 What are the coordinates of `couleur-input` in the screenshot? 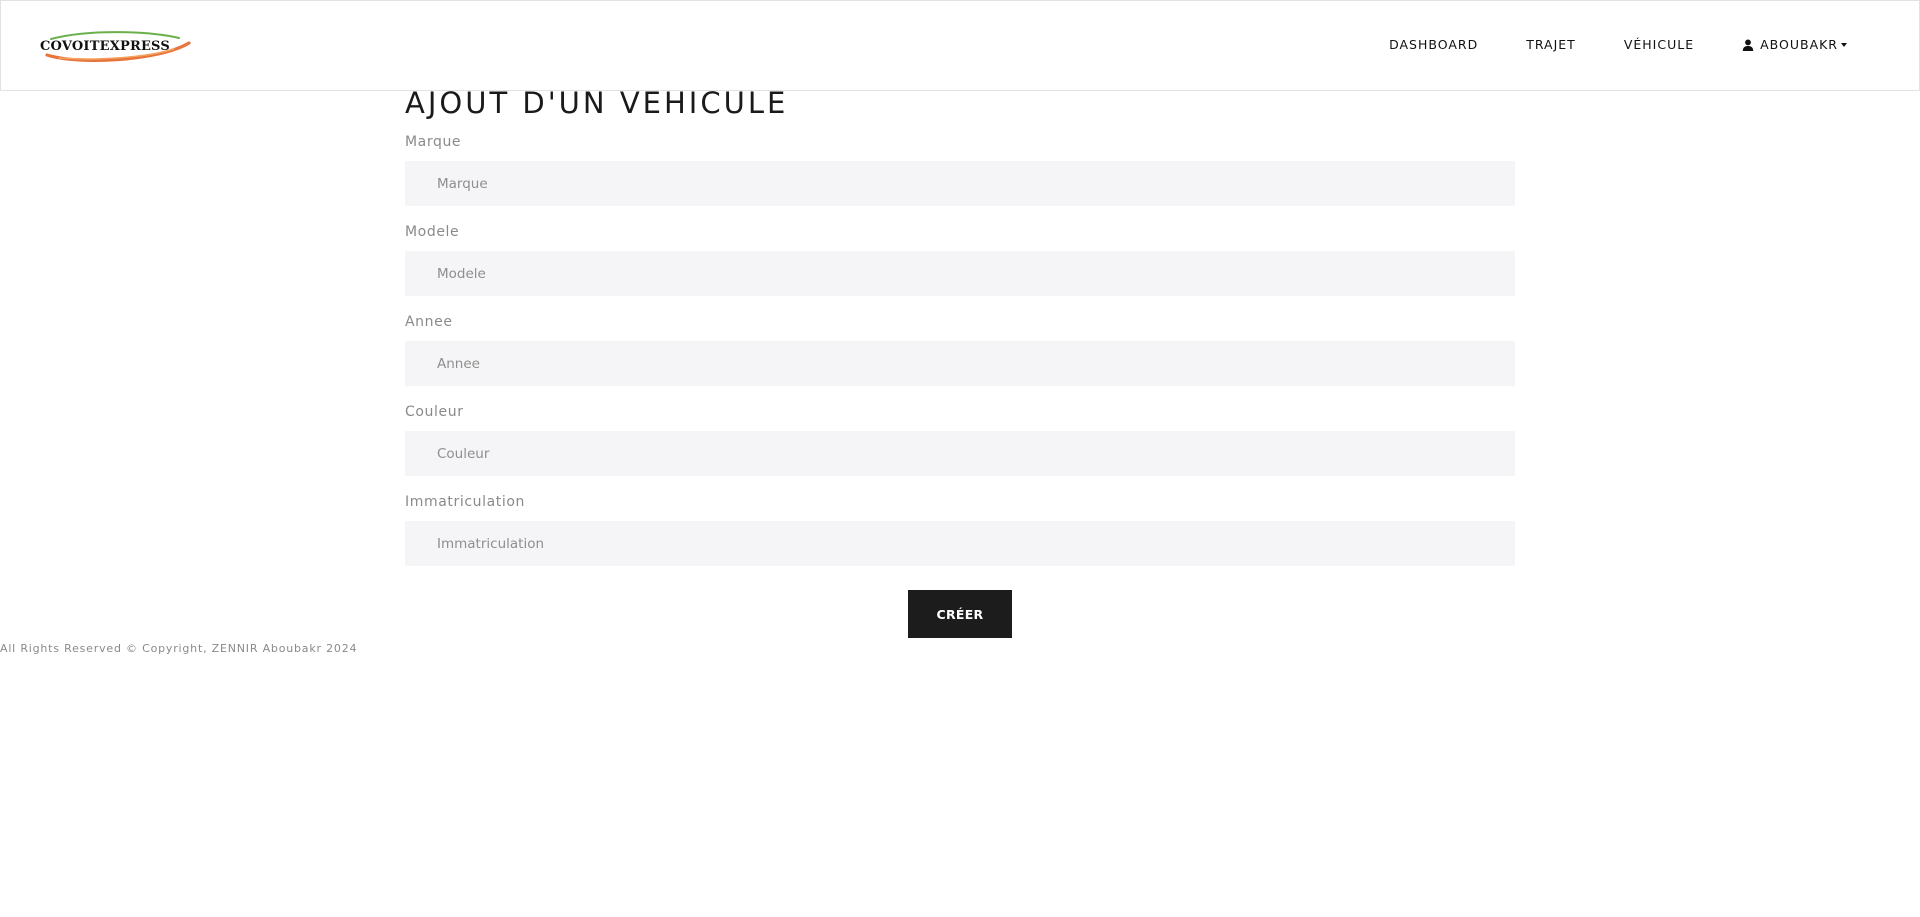 It's located at (960, 453).